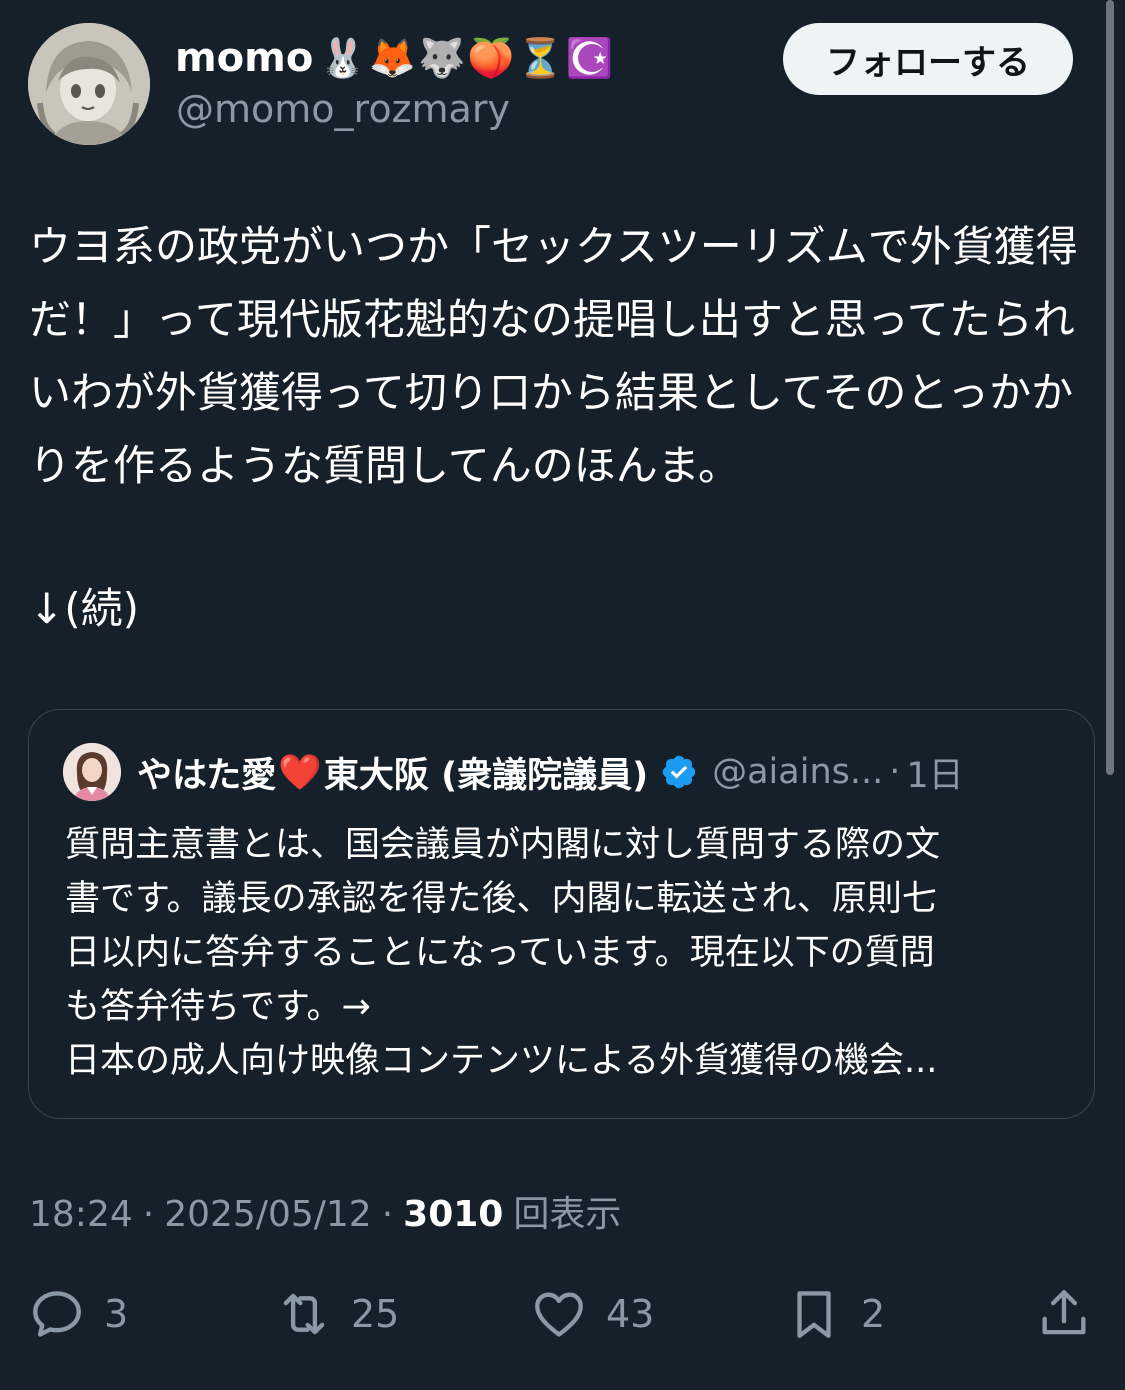 The image size is (1125, 1390). Describe the element at coordinates (486, 775) in the screenshot. I see `quoted-author-name-suffix: 東大阪 (衆議院議員)` at that location.